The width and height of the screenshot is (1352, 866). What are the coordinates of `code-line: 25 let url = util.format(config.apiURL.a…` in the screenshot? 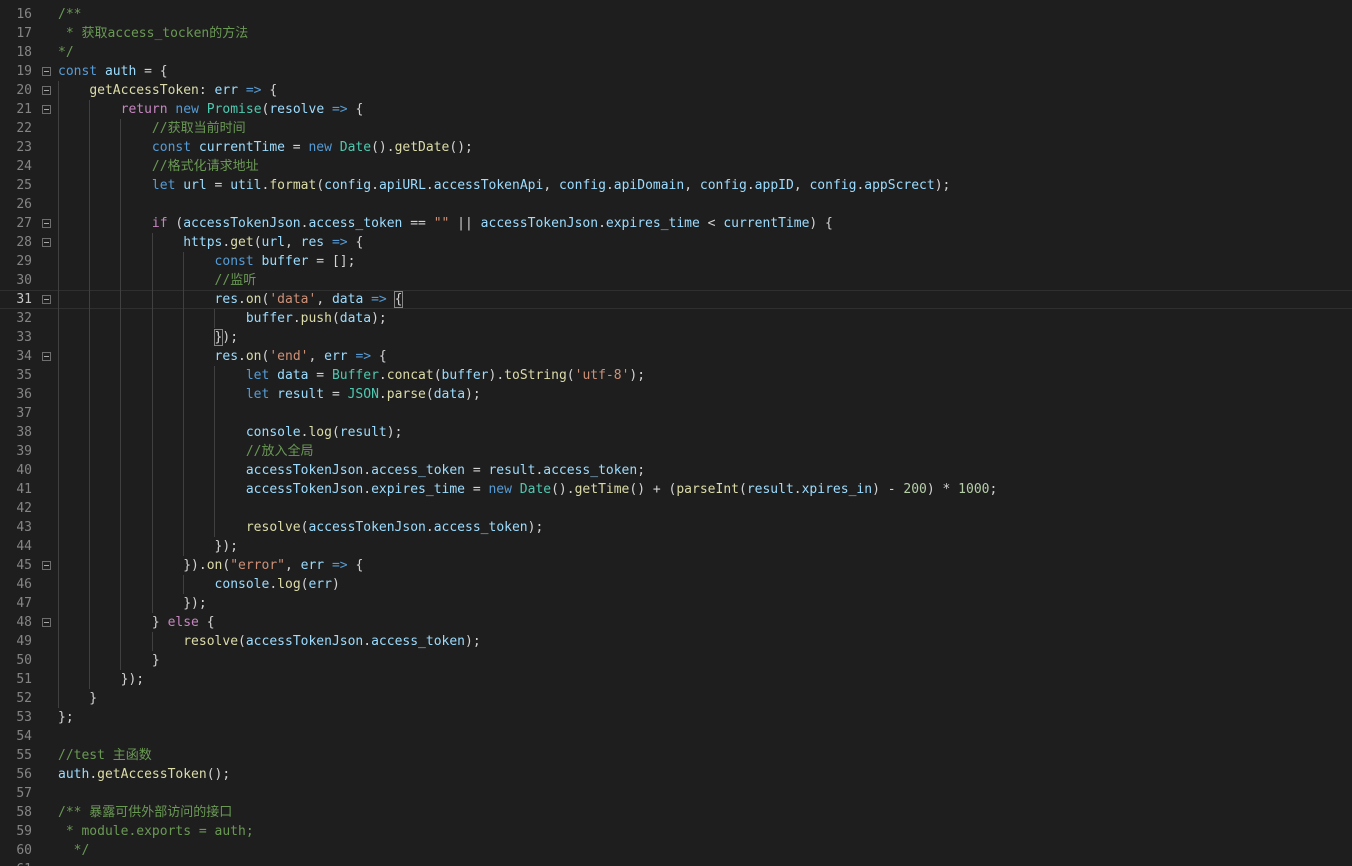 It's located at (676, 185).